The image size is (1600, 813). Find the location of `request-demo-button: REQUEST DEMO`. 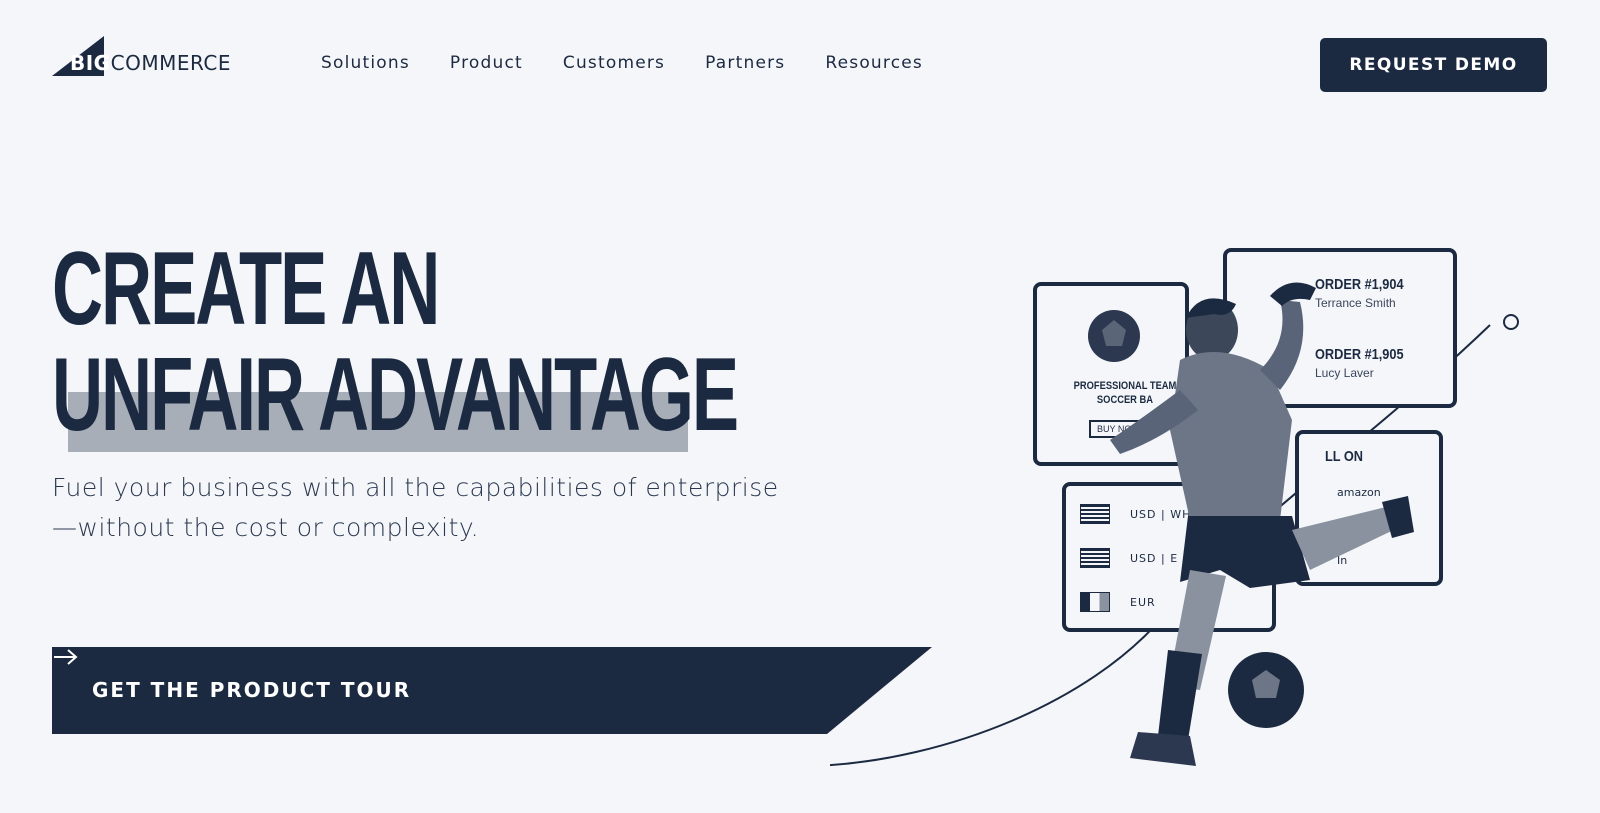

request-demo-button: REQUEST DEMO is located at coordinates (1433, 65).